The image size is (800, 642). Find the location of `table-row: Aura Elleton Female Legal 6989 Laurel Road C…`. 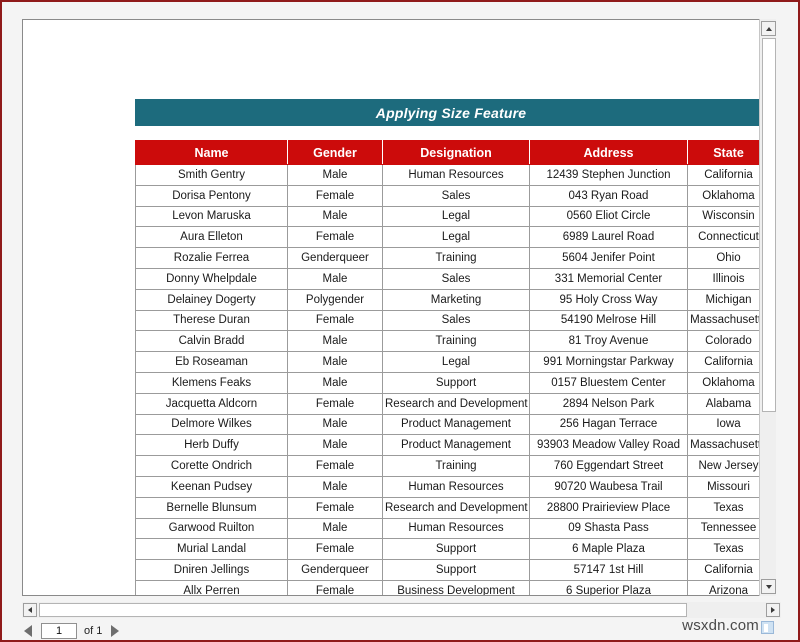

table-row: Aura Elleton Female Legal 6989 Laurel Road C… is located at coordinates (449, 237).